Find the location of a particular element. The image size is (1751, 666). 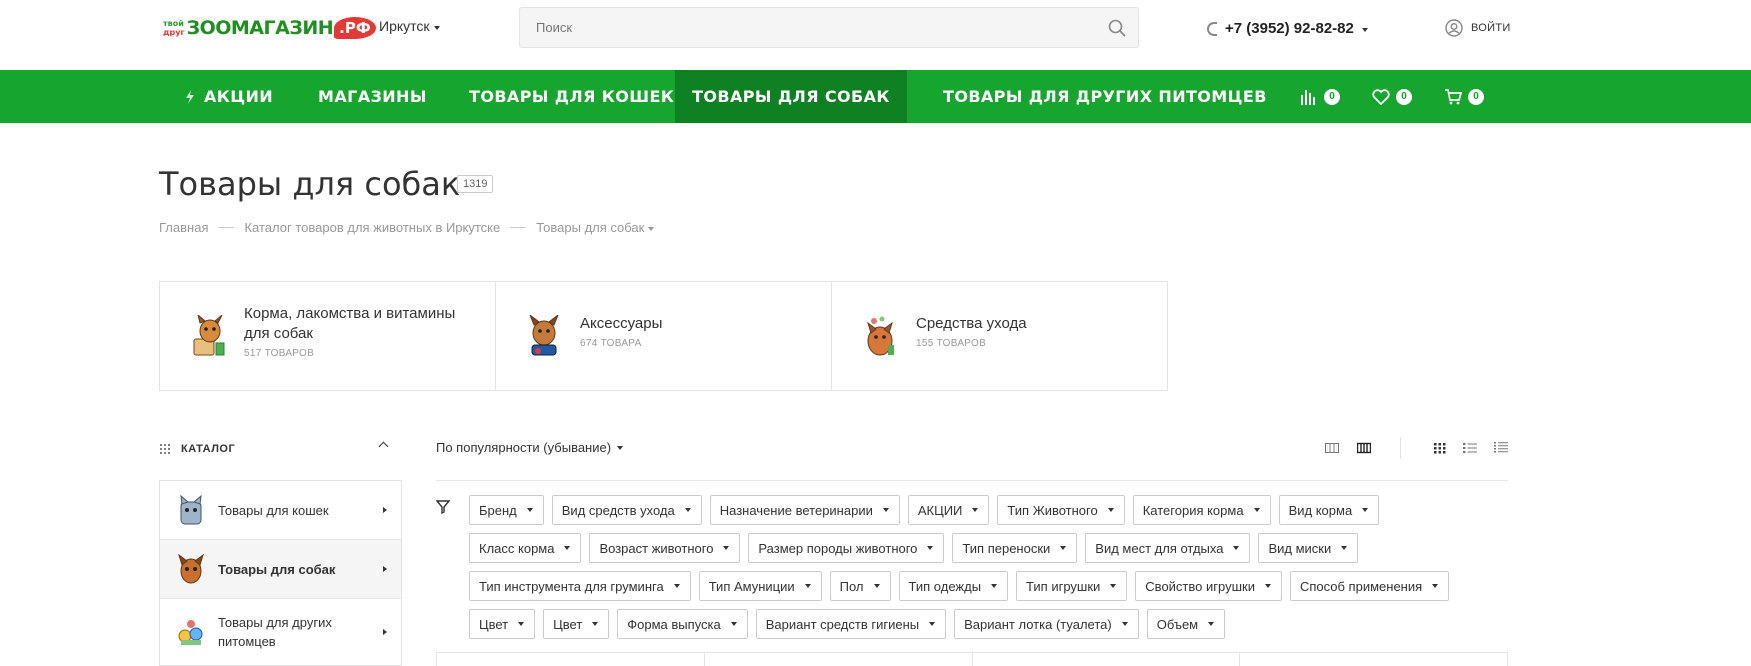

lightning-icon is located at coordinates (190, 96).